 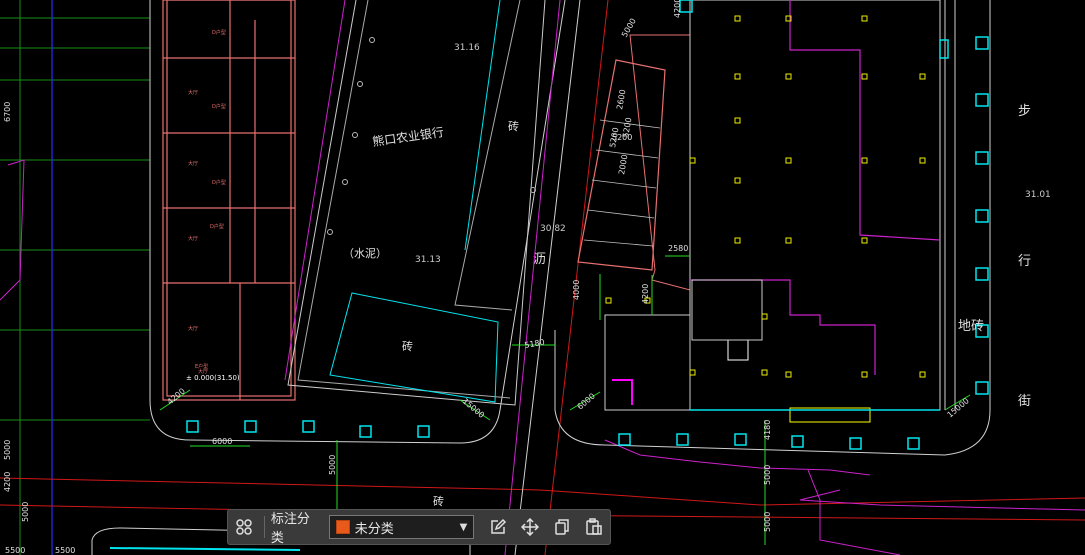 What do you see at coordinates (971, 326) in the screenshot?
I see `street-label: 地砖` at bounding box center [971, 326].